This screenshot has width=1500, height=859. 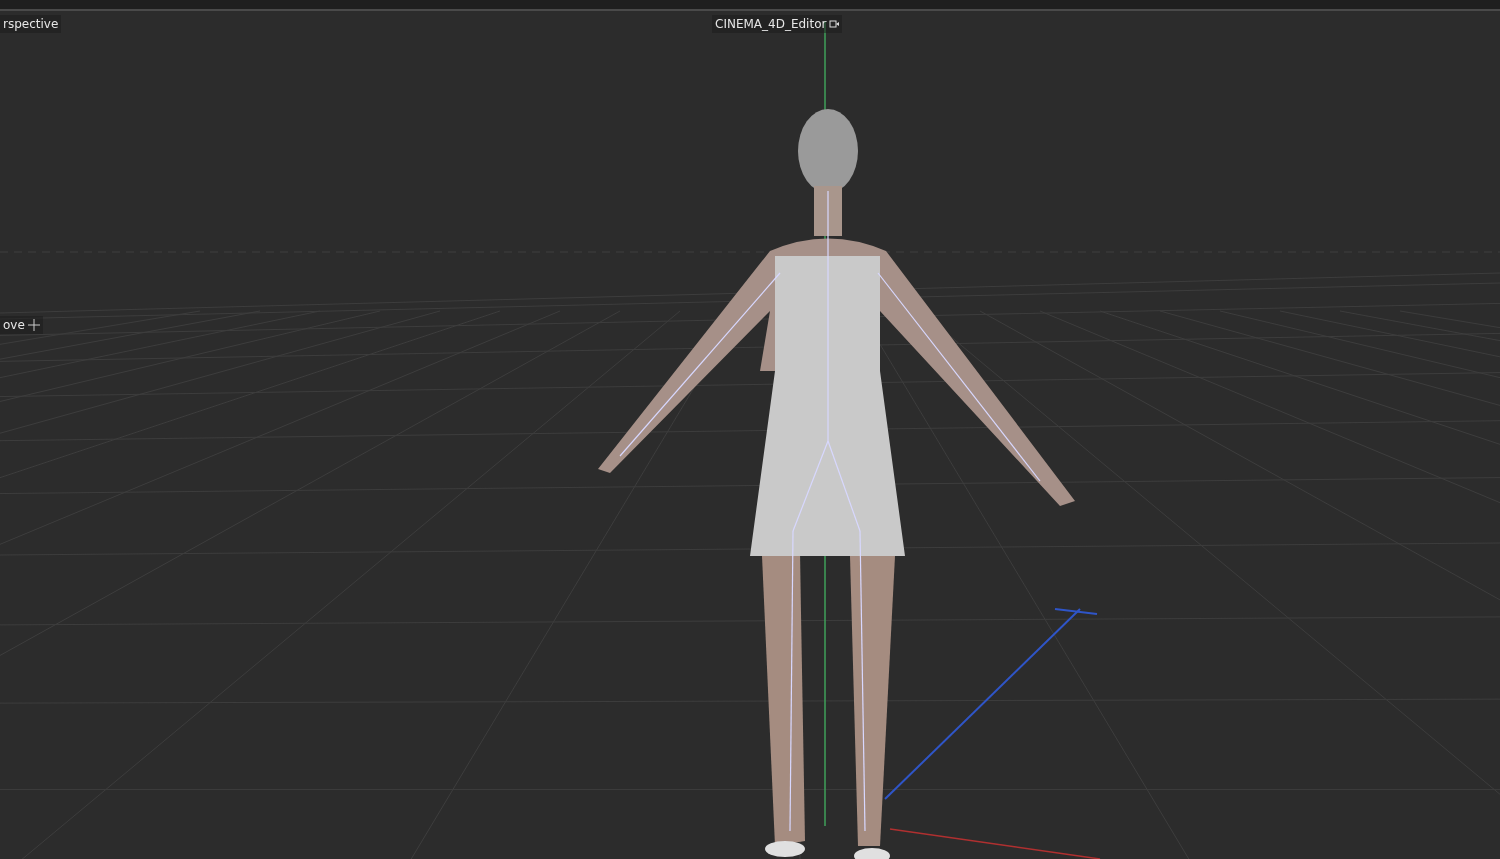 I want to click on camera-name: CINEMA_4D_Editor, so click(x=771, y=24).